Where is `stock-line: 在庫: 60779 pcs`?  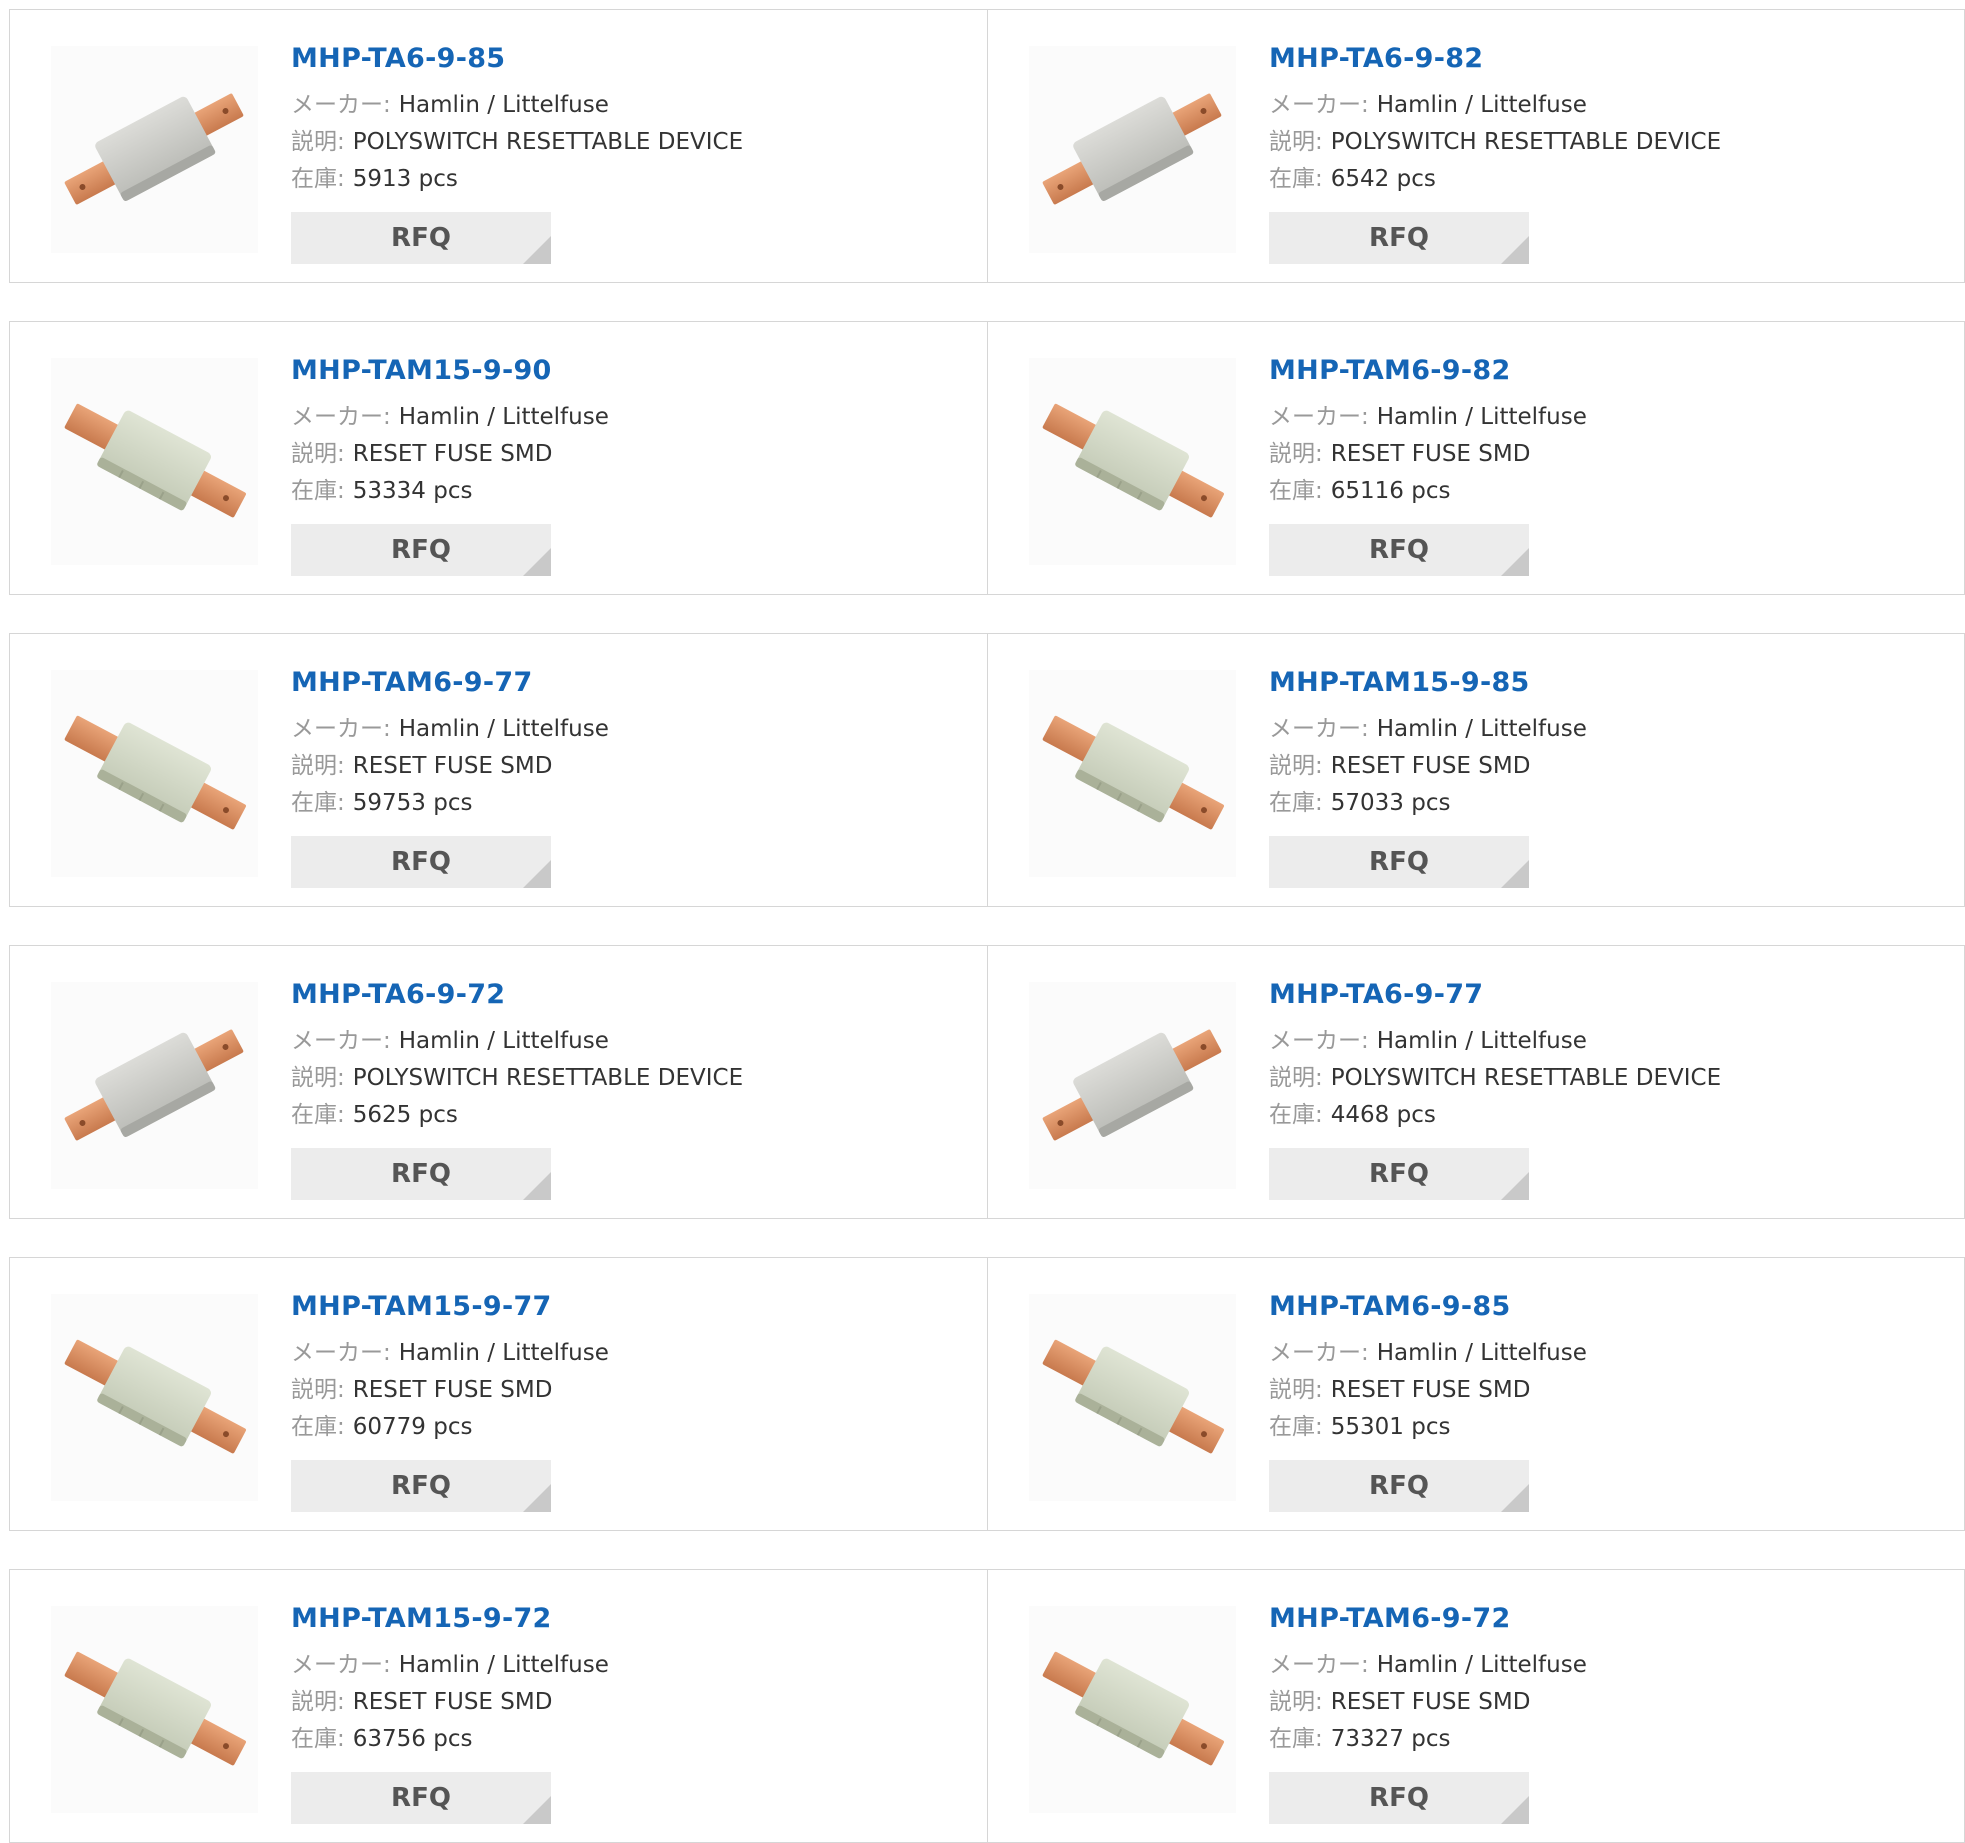
stock-line: 在庫: 60779 pcs is located at coordinates (450, 1427).